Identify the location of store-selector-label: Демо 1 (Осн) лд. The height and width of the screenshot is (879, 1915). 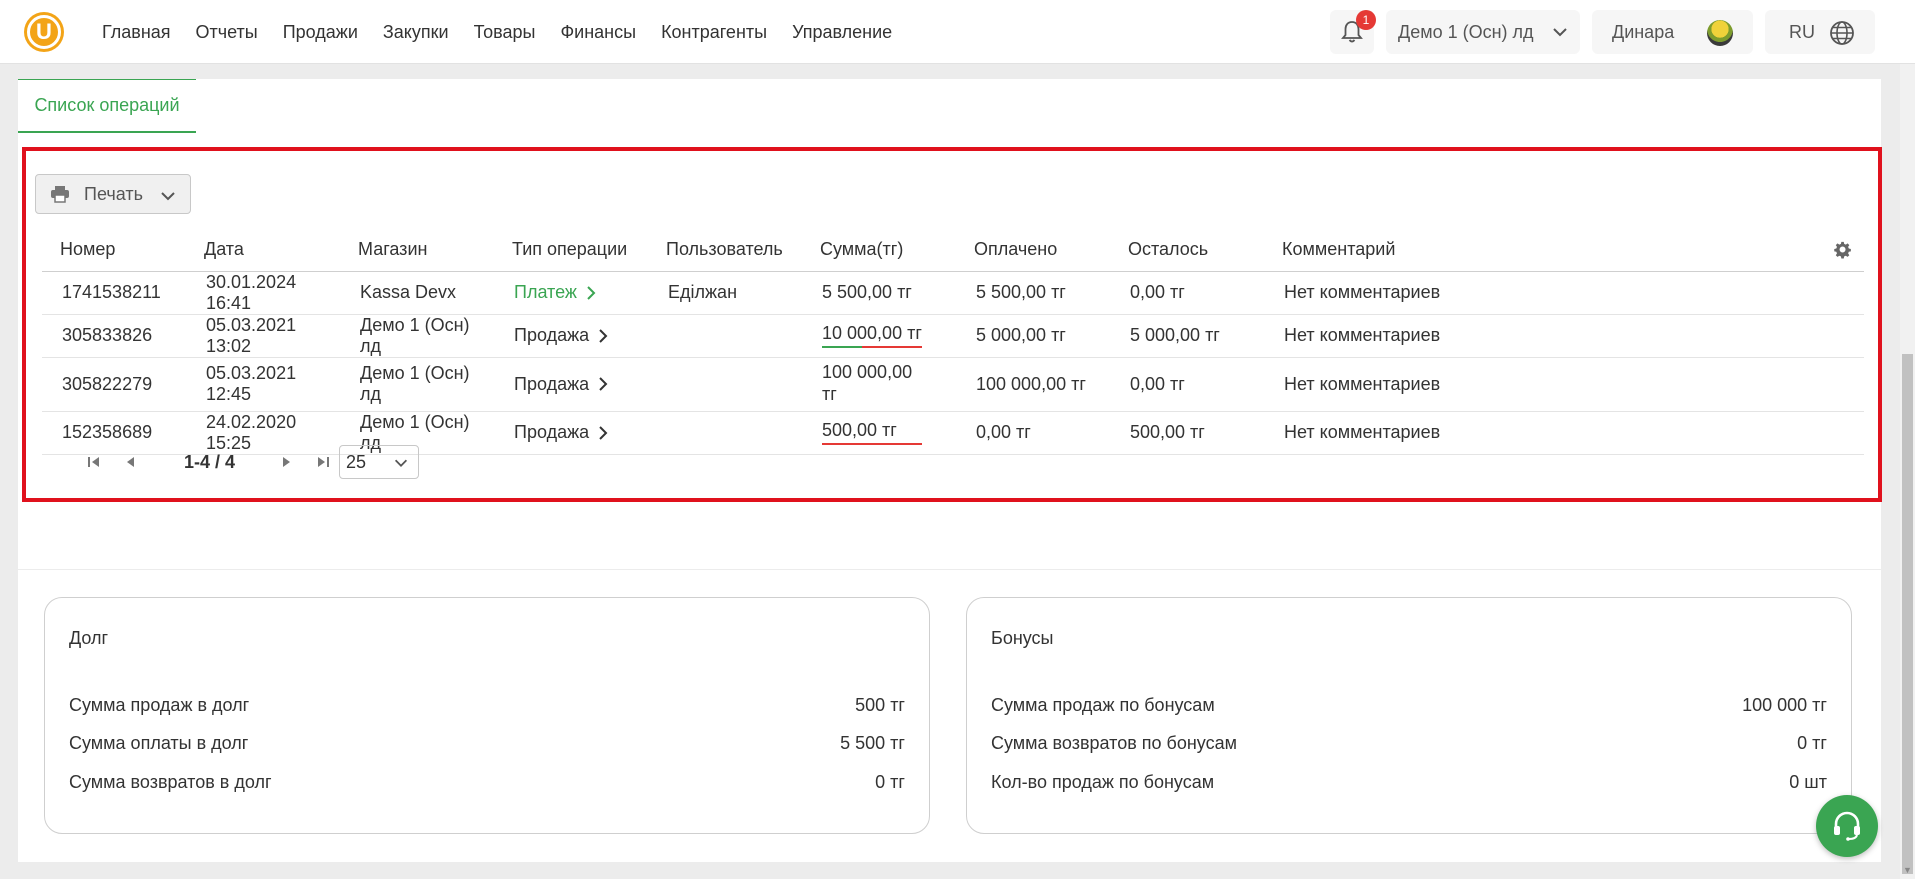
(1466, 31).